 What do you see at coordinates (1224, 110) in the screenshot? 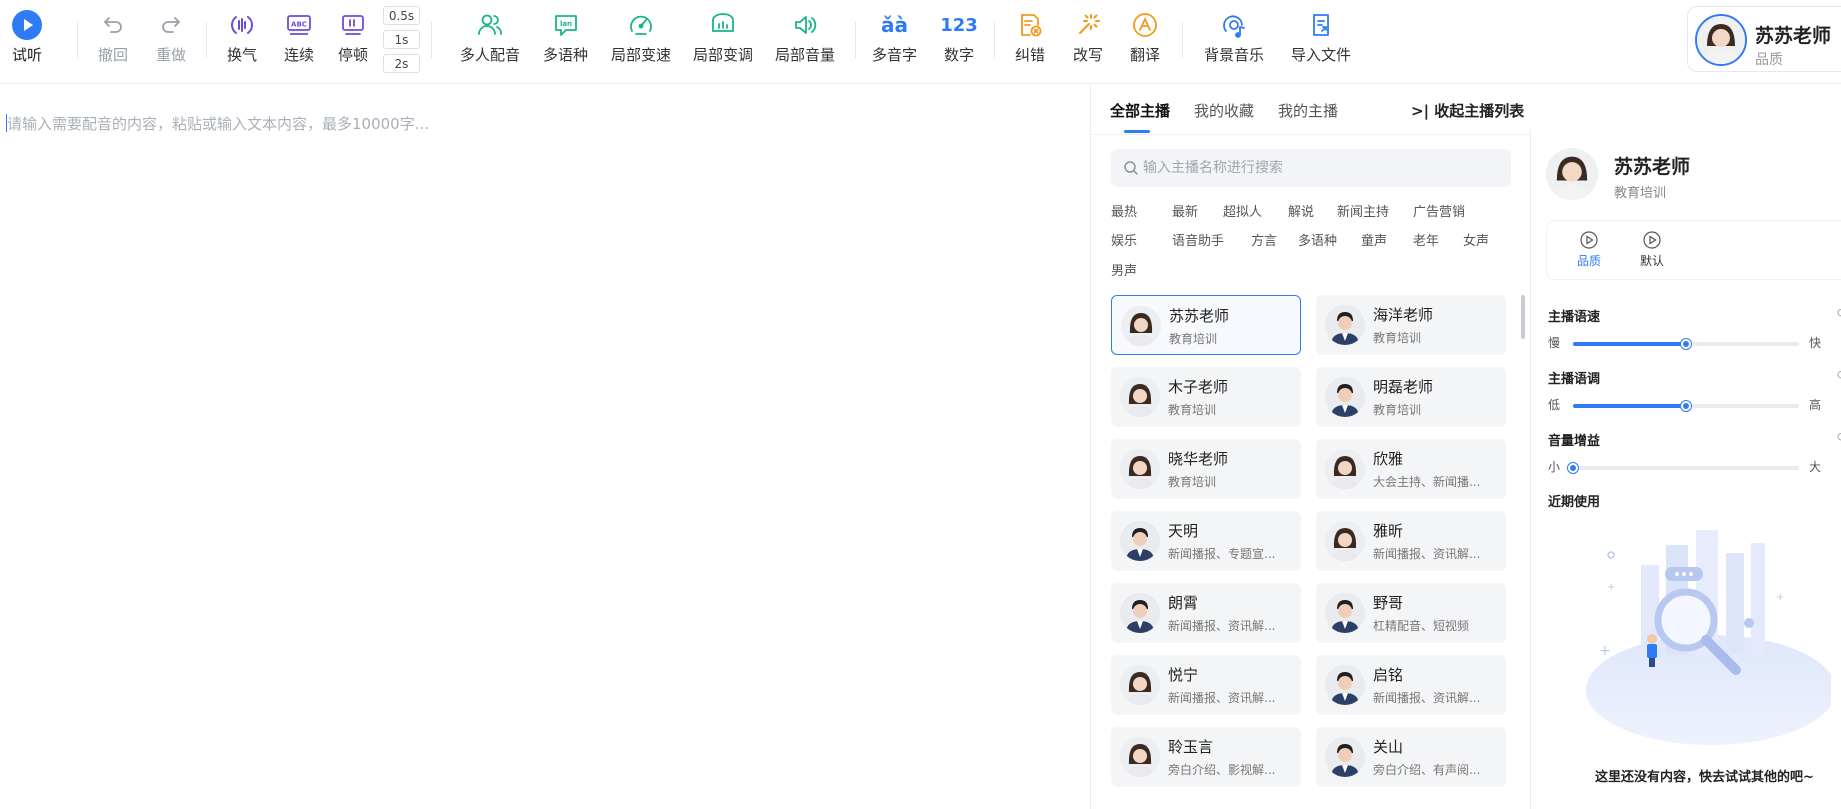
I see `tab-favorites: 我的收藏` at bounding box center [1224, 110].